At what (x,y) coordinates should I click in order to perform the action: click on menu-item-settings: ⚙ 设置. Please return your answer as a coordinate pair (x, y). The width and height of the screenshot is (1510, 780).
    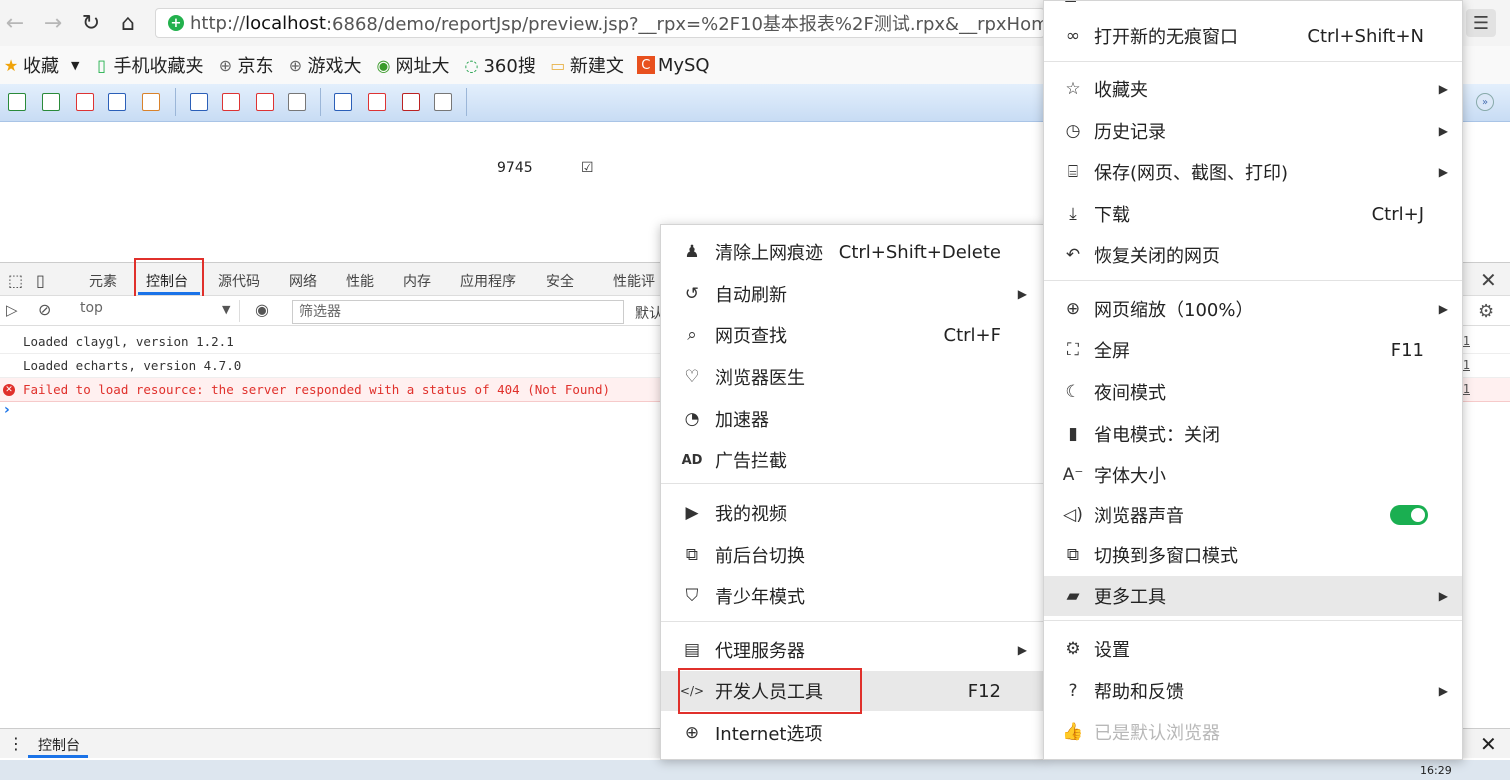
    Looking at the image, I should click on (1253, 649).